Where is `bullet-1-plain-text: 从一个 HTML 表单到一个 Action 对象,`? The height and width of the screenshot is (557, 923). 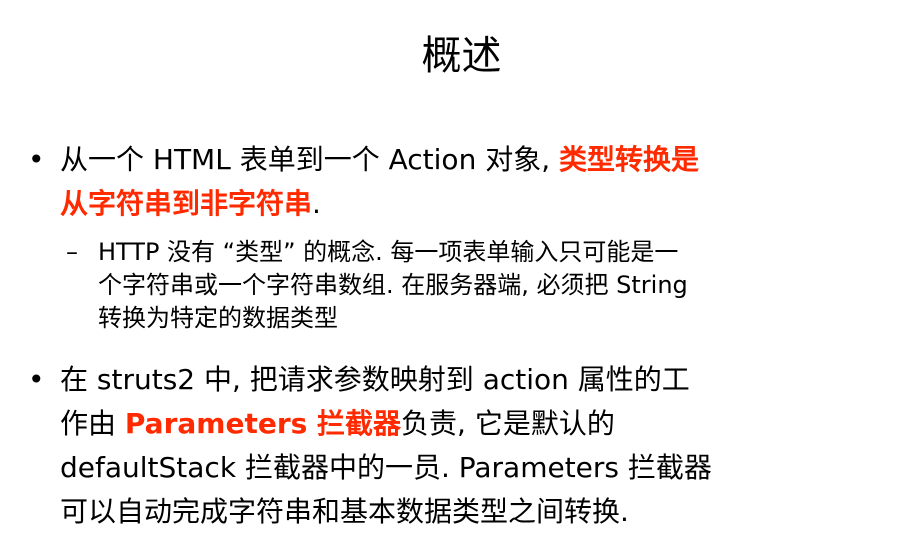
bullet-1-plain-text: 从一个 HTML 表单到一个 Action 对象, is located at coordinates (310, 159).